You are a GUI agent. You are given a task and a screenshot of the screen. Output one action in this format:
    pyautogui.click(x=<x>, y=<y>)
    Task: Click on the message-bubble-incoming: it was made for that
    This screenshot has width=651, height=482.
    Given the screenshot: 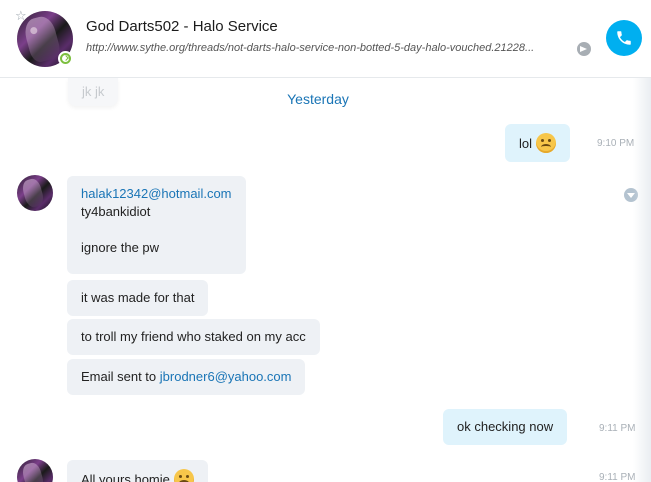 What is the action you would take?
    pyautogui.click(x=138, y=298)
    